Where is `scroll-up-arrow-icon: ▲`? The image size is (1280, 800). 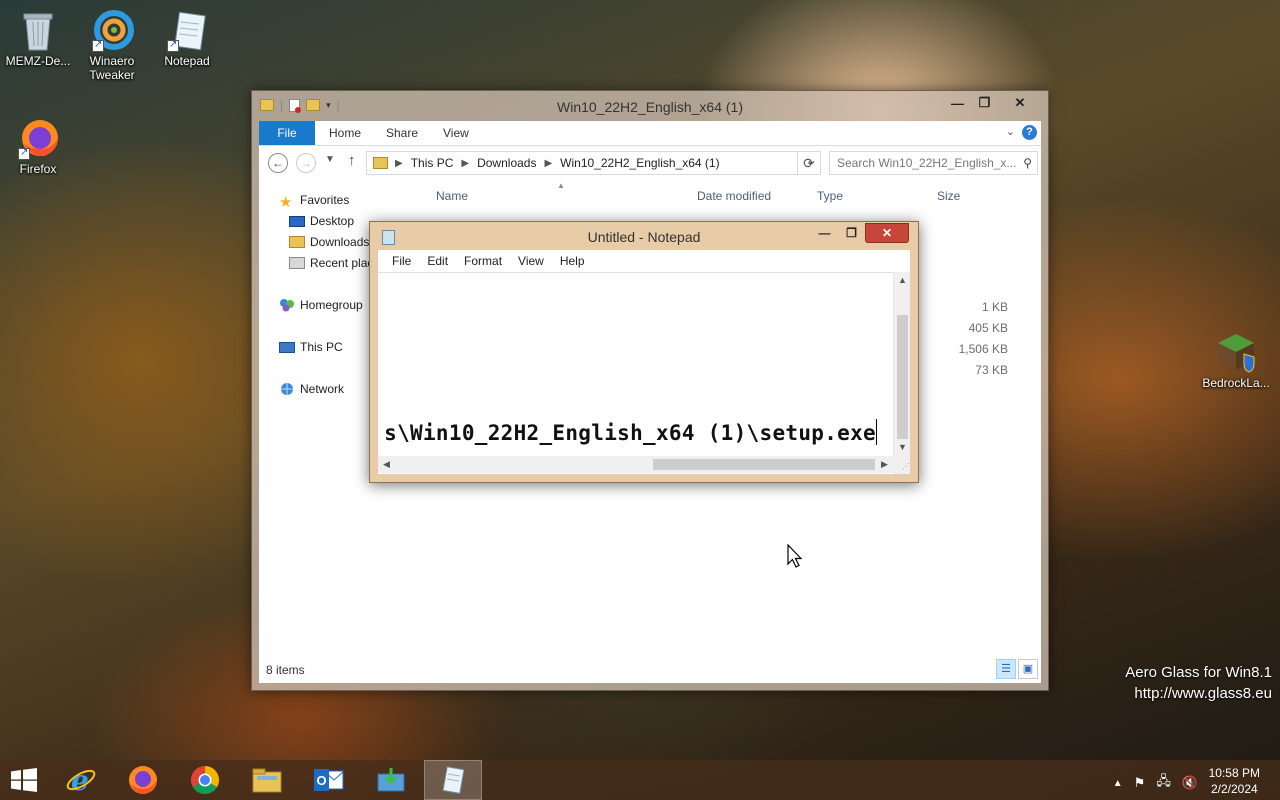 scroll-up-arrow-icon: ▲ is located at coordinates (902, 280).